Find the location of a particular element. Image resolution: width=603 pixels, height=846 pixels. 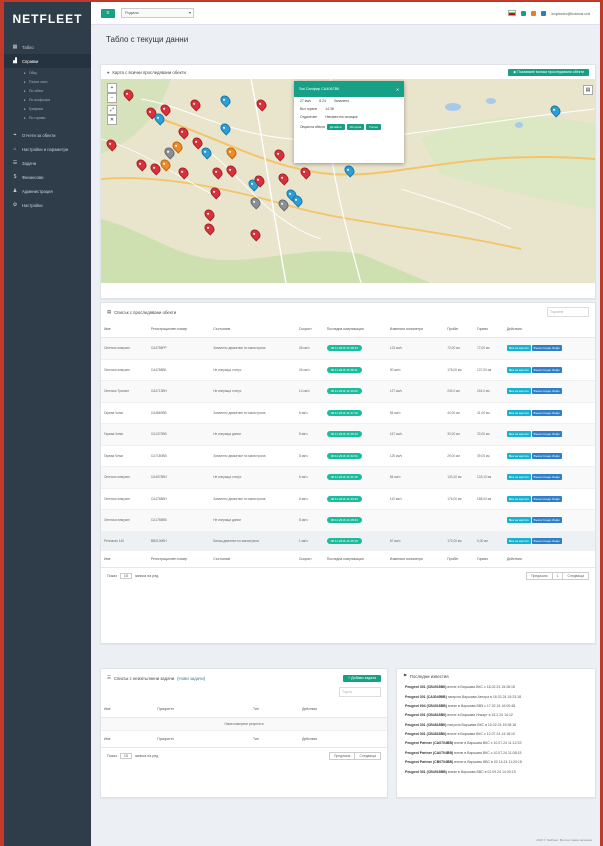

page-size-select: 15 is located at coordinates (125, 575).